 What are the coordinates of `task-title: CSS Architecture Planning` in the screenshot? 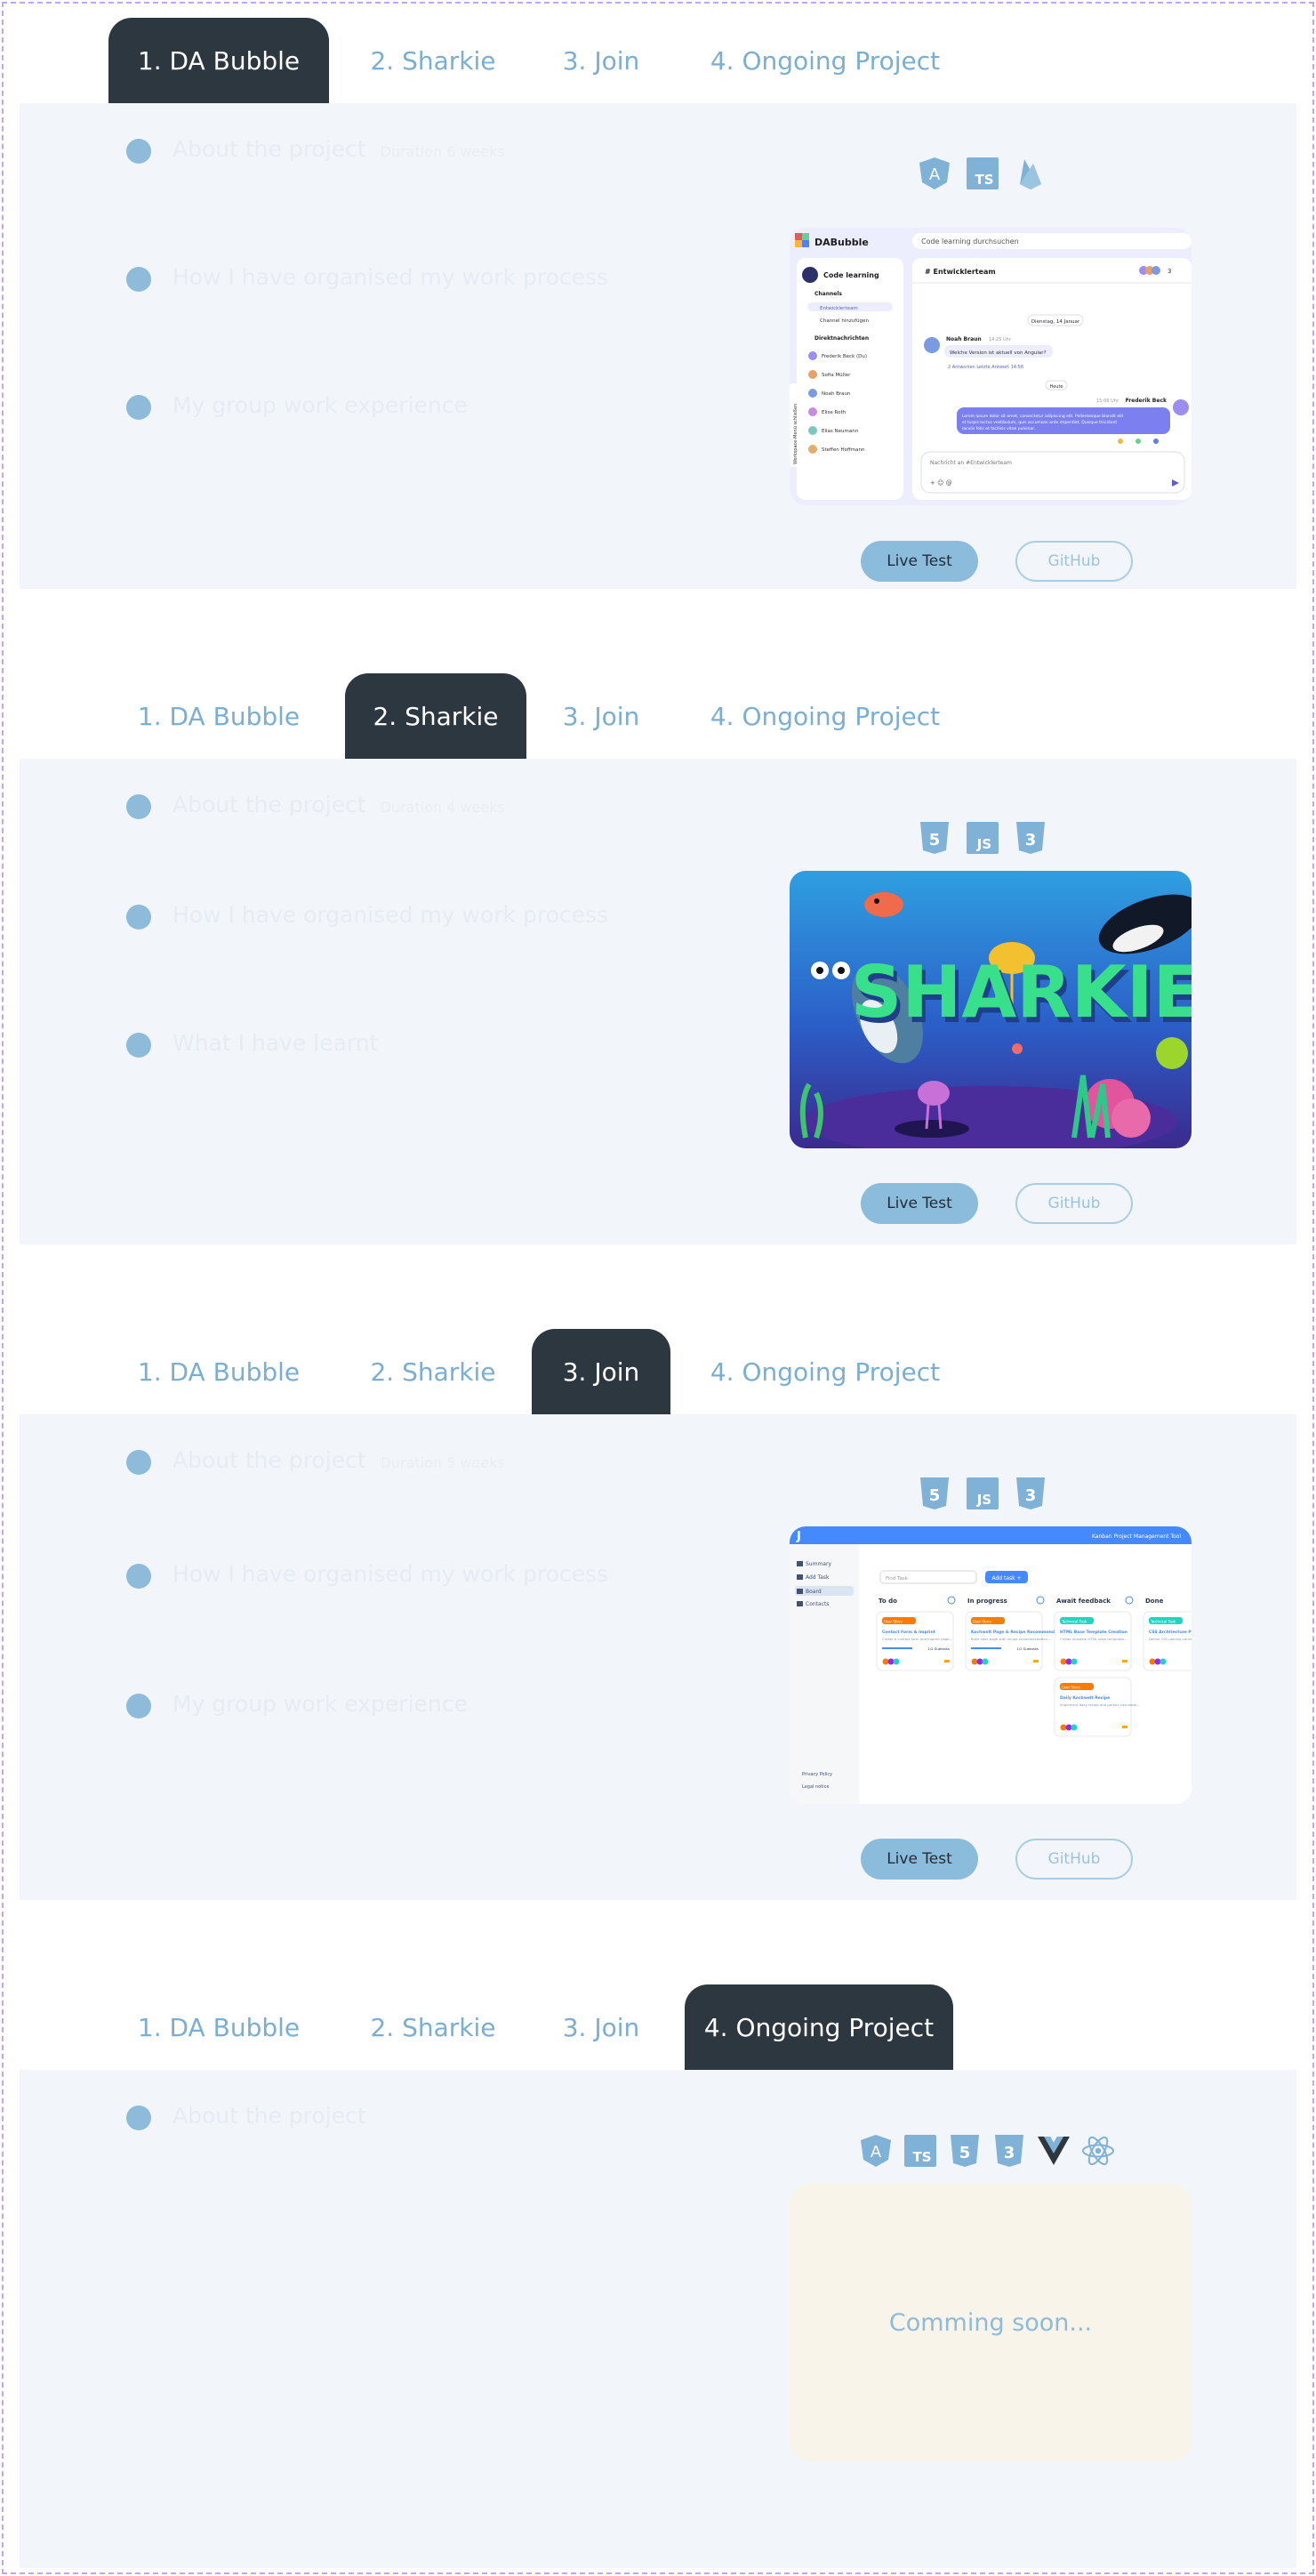 It's located at (1171, 1632).